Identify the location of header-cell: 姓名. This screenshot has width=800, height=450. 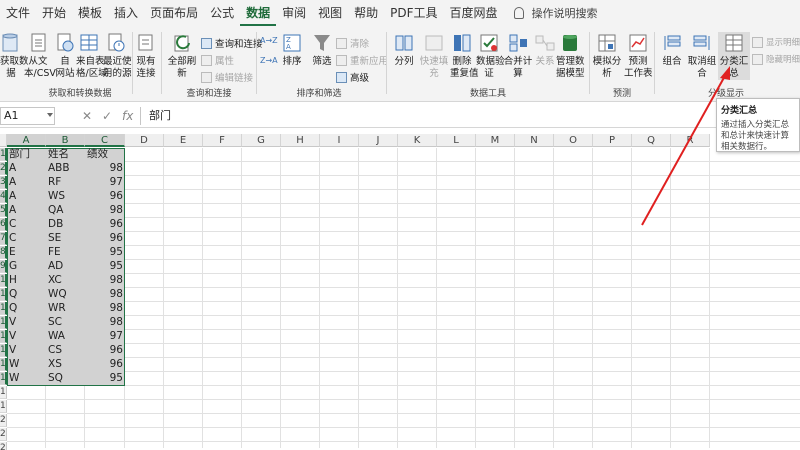
(65, 154).